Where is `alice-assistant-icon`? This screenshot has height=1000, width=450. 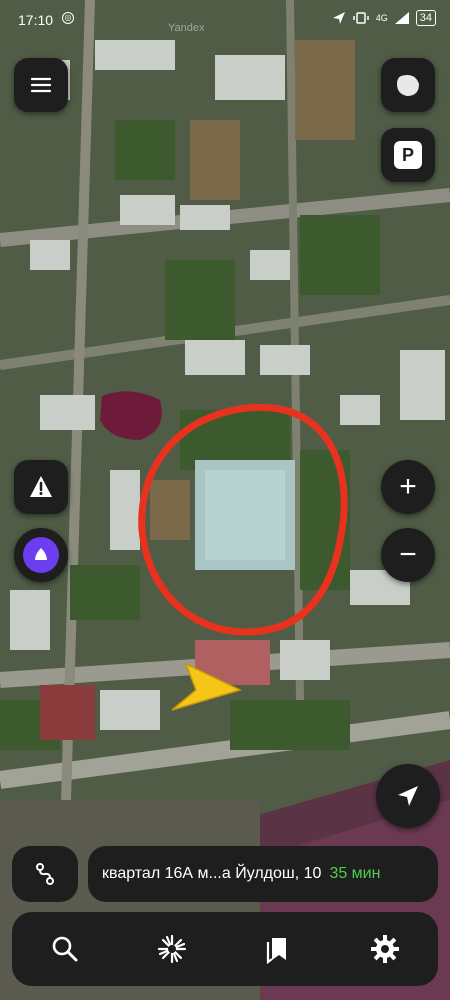
alice-assistant-icon is located at coordinates (41, 555).